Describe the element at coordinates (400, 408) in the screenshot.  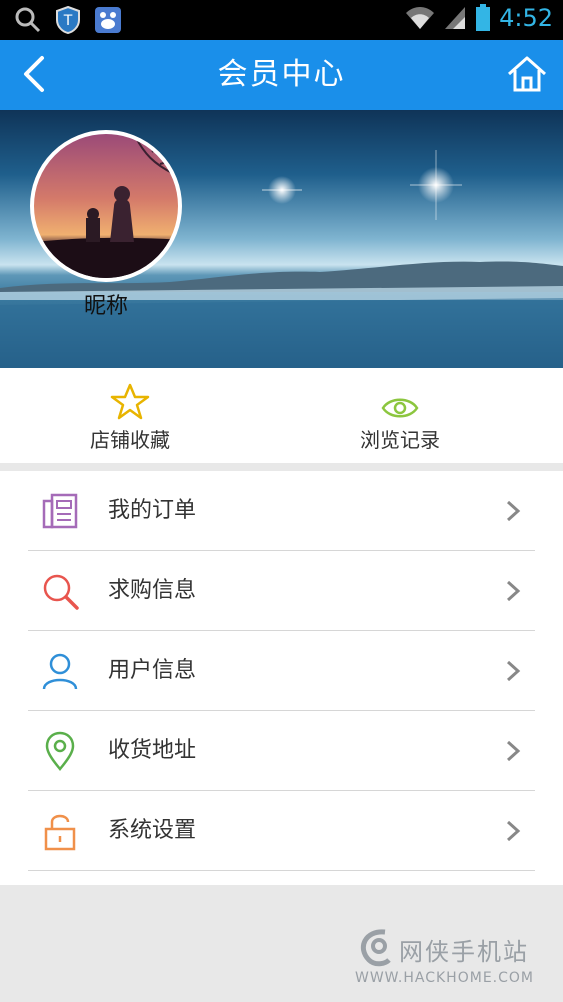
I see `eye-icon` at that location.